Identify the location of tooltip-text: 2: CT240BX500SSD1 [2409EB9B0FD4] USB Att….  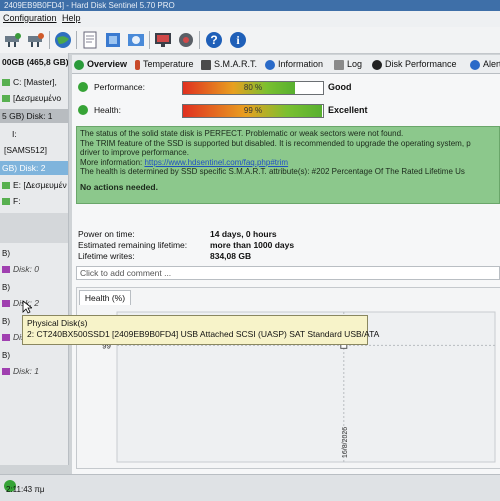
(203, 334).